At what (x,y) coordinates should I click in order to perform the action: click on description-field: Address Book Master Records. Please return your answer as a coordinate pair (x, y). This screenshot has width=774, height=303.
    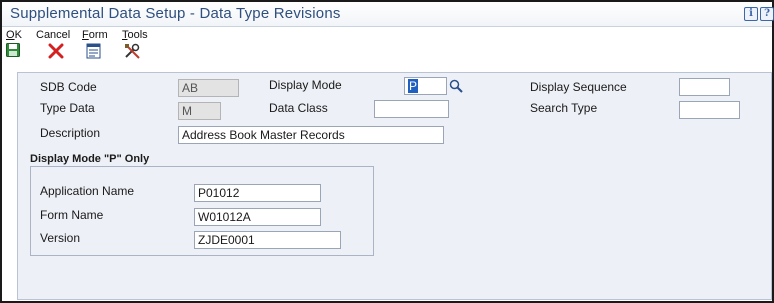
    Looking at the image, I should click on (311, 135).